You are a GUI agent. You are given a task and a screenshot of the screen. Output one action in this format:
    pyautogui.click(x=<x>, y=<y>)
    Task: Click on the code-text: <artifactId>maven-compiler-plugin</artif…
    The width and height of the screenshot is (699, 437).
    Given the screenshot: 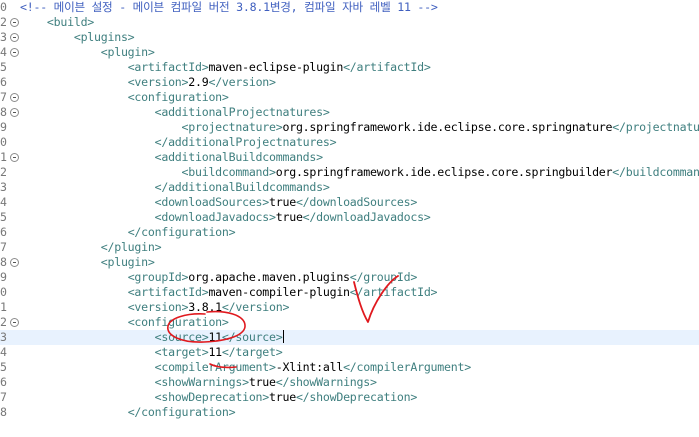 What is the action you would take?
    pyautogui.click(x=229, y=292)
    